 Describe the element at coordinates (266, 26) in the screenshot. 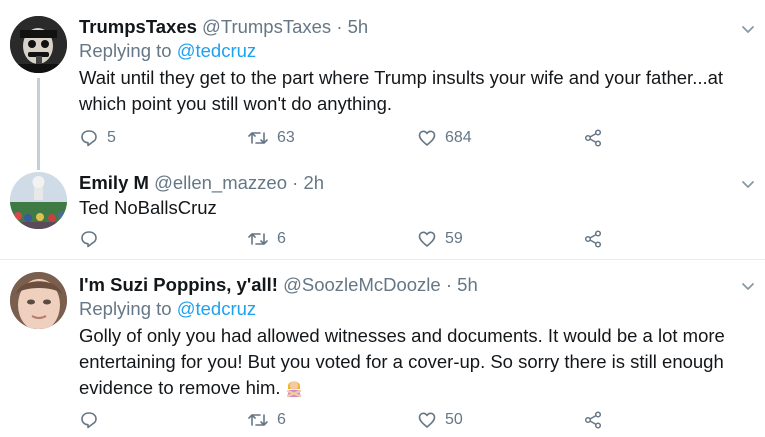

I see `user-handle: @TrumpsTaxes` at that location.